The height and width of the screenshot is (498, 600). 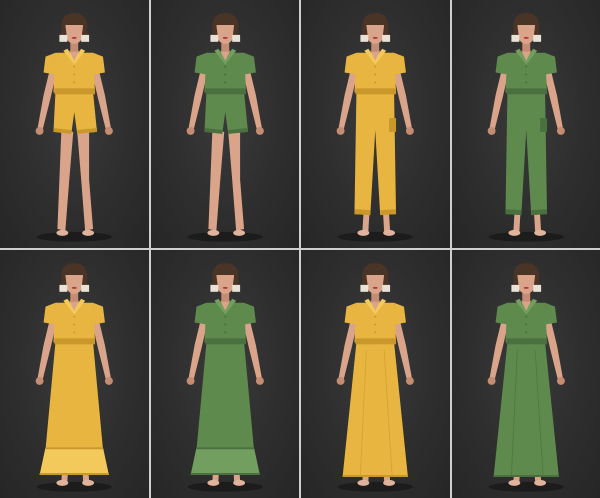 What do you see at coordinates (74, 127) in the screenshot?
I see `figure-yellow-shorts-jumpsuit` at bounding box center [74, 127].